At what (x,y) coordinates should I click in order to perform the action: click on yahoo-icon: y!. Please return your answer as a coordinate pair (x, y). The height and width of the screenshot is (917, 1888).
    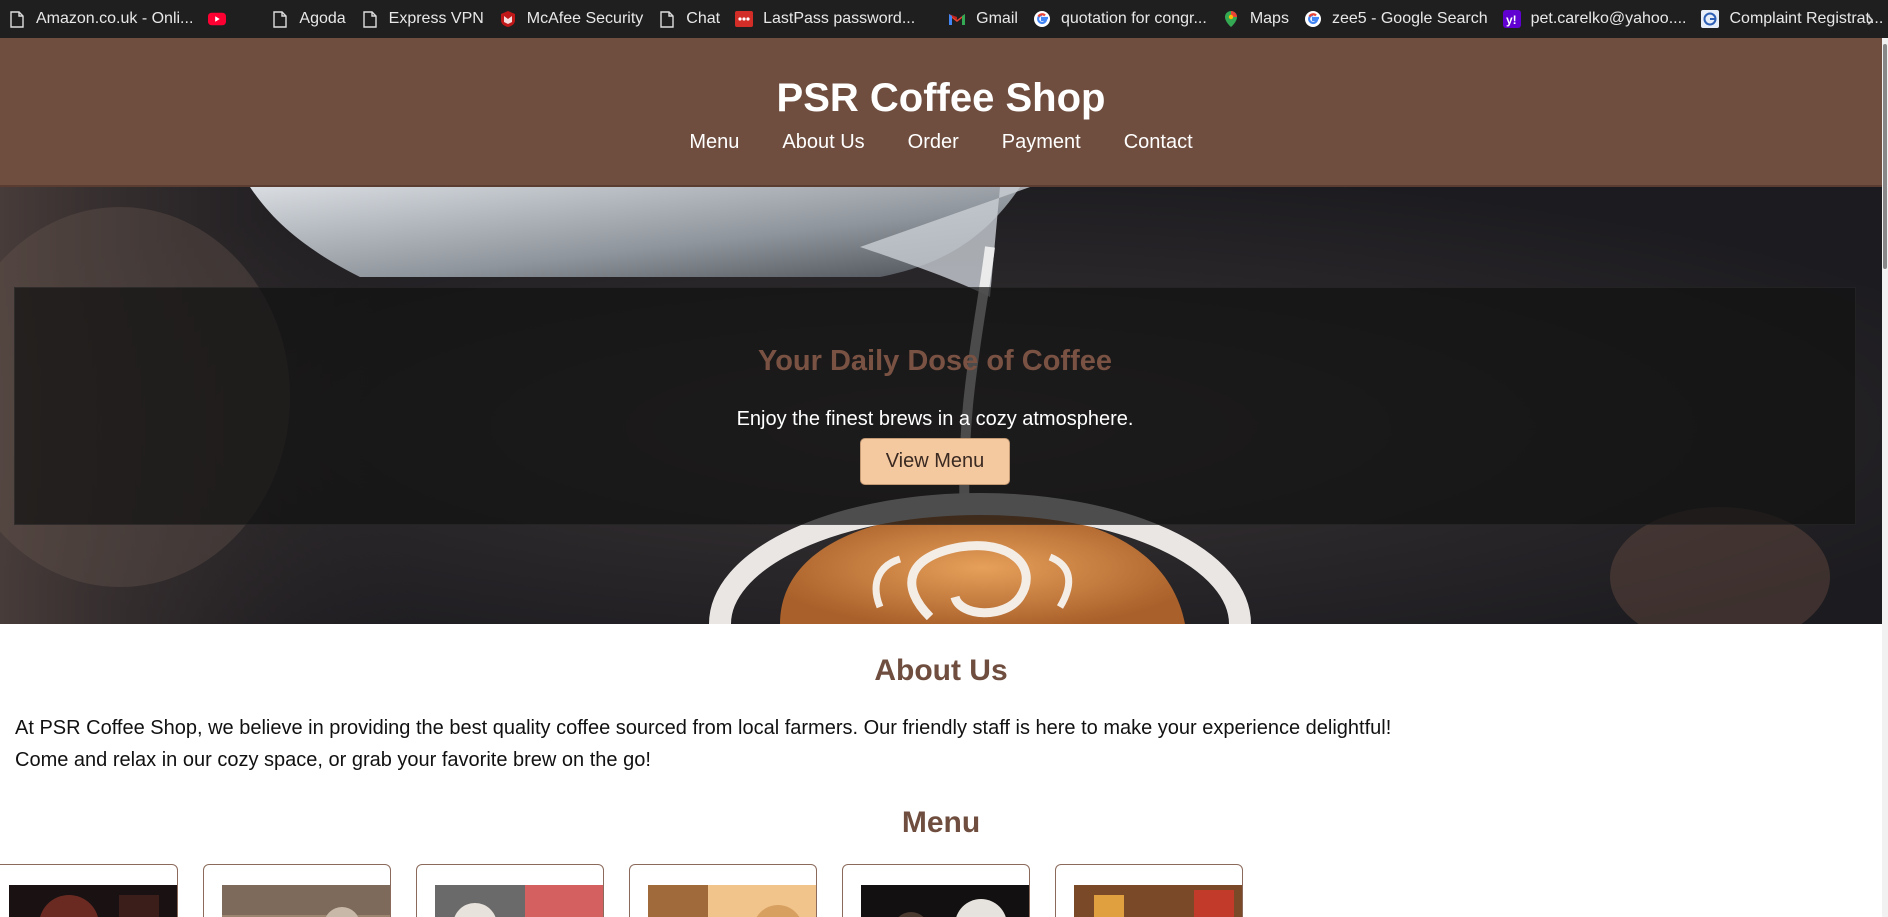
    Looking at the image, I should click on (1511, 19).